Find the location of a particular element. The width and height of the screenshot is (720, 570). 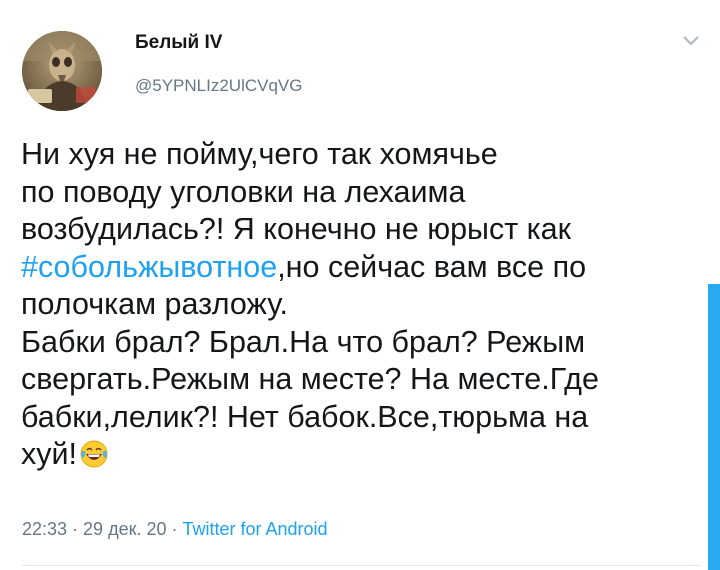

hashtag-link: #собольжывотное is located at coordinates (149, 267).